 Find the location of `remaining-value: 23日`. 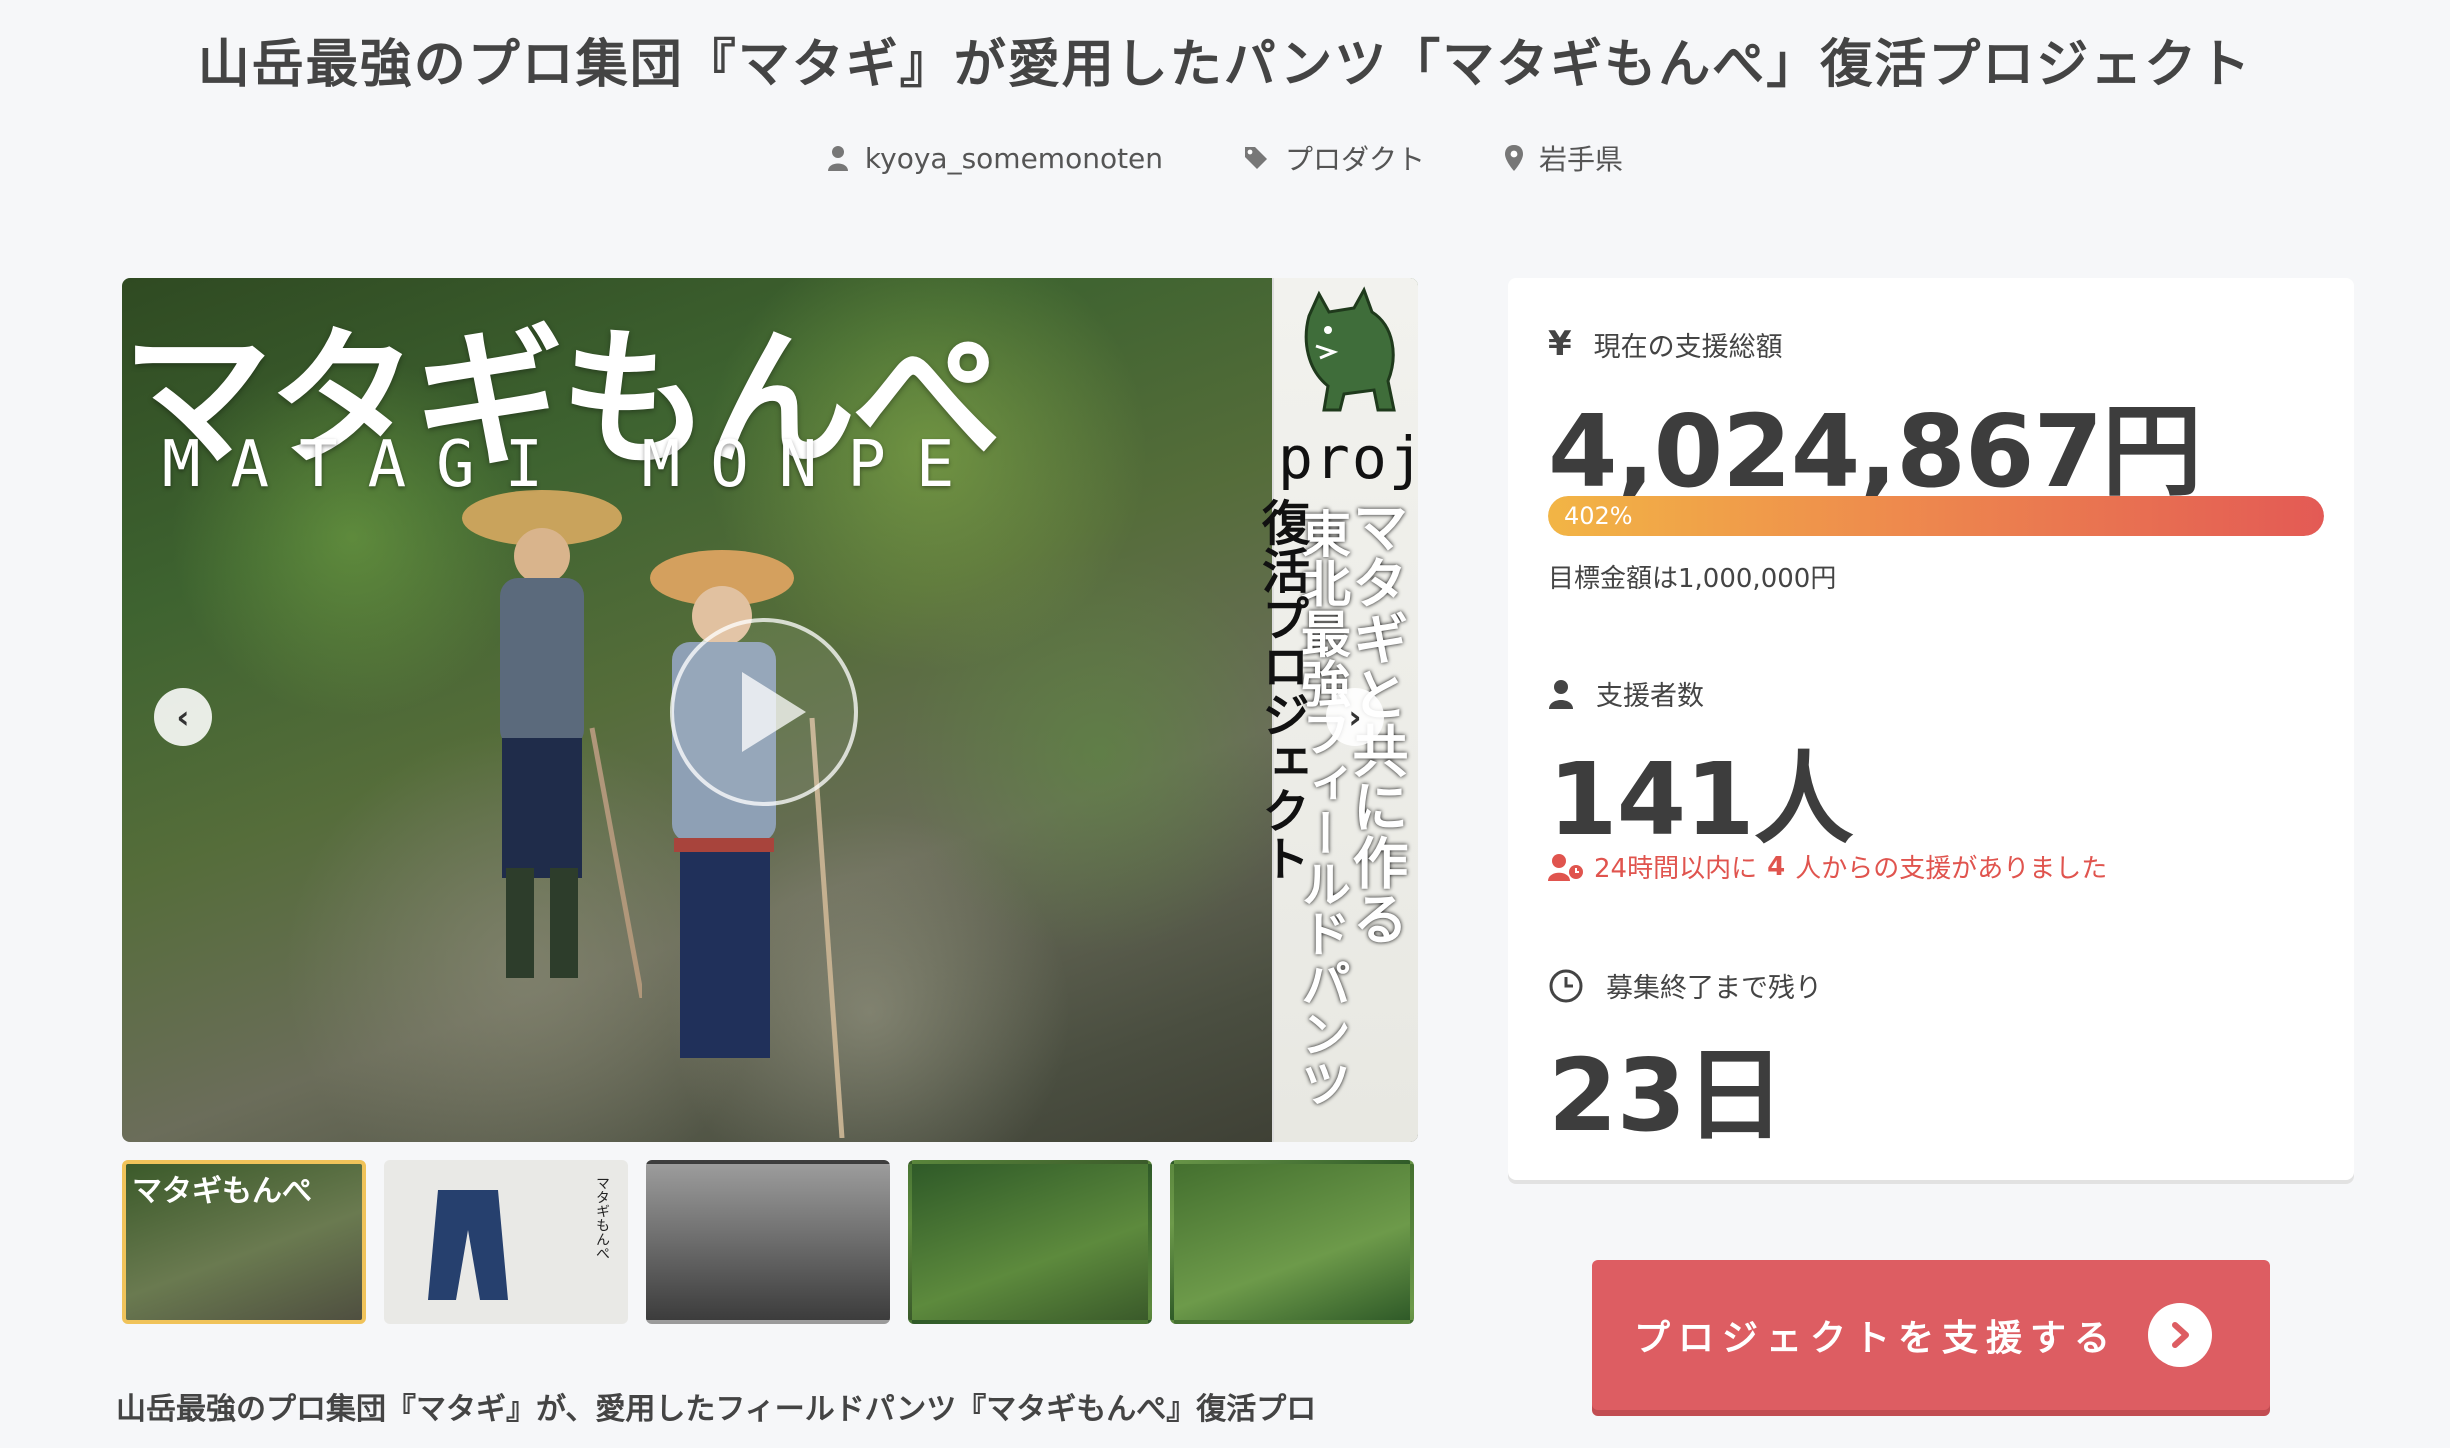

remaining-value: 23日 is located at coordinates (1666, 1095).